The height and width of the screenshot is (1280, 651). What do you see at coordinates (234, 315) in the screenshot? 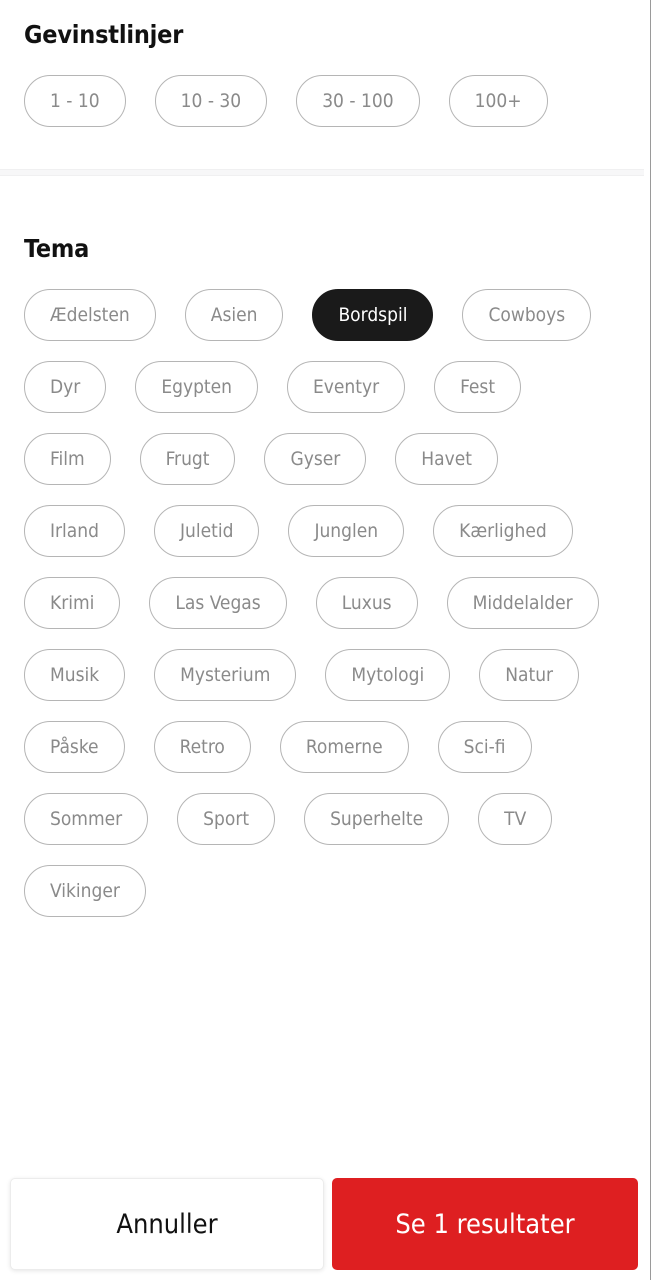
I see `chip-tema: Asien` at bounding box center [234, 315].